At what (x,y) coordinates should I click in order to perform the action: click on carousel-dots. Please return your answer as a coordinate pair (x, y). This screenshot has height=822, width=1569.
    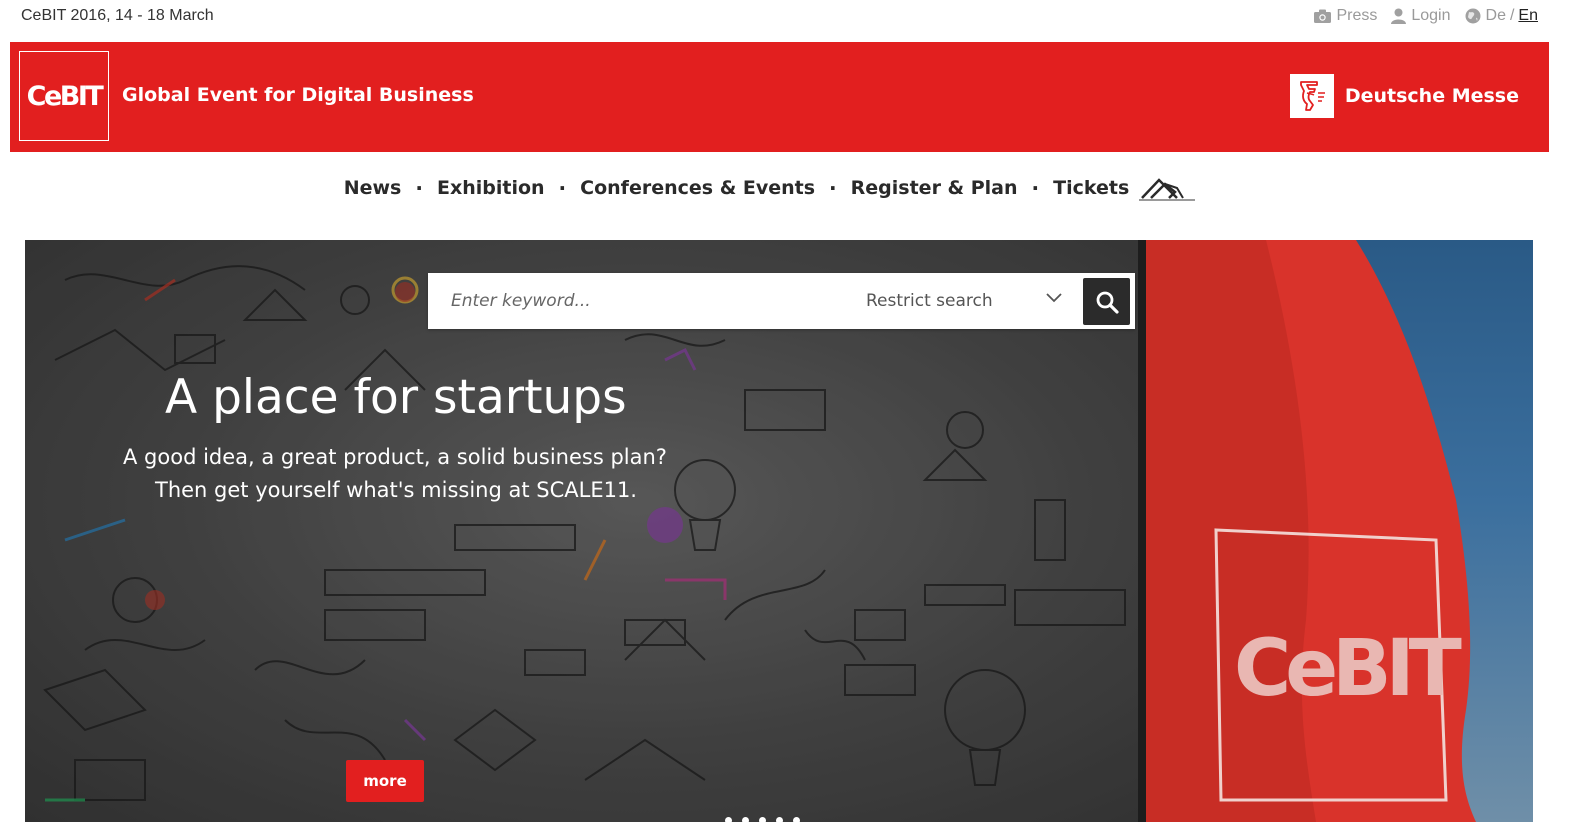
    Looking at the image, I should click on (767, 819).